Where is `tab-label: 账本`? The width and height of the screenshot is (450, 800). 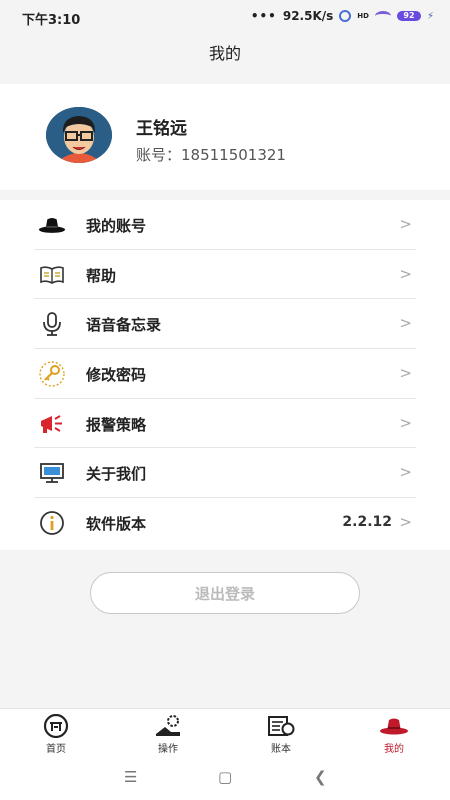 tab-label: 账本 is located at coordinates (281, 749).